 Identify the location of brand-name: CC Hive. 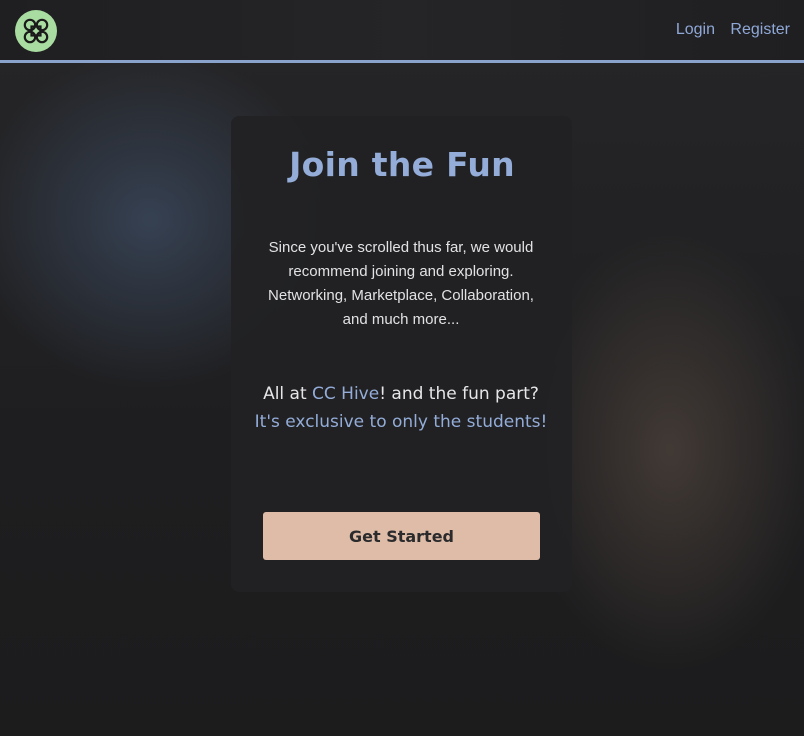
(346, 394).